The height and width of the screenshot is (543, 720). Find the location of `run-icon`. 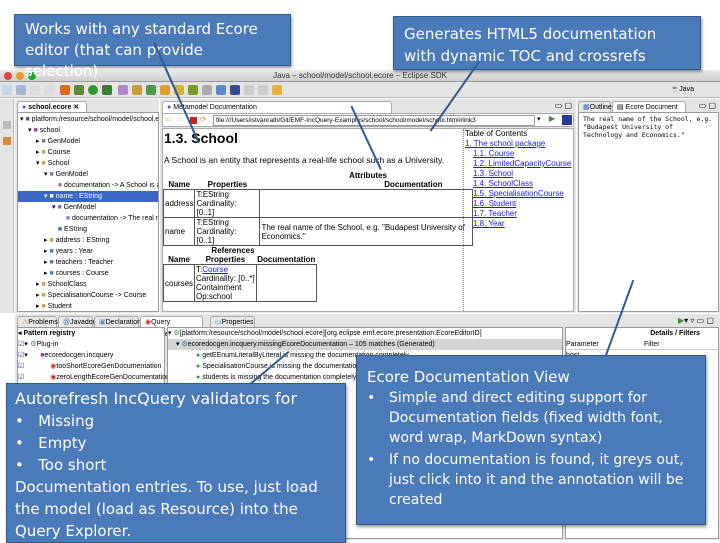

run-icon is located at coordinates (93, 90).